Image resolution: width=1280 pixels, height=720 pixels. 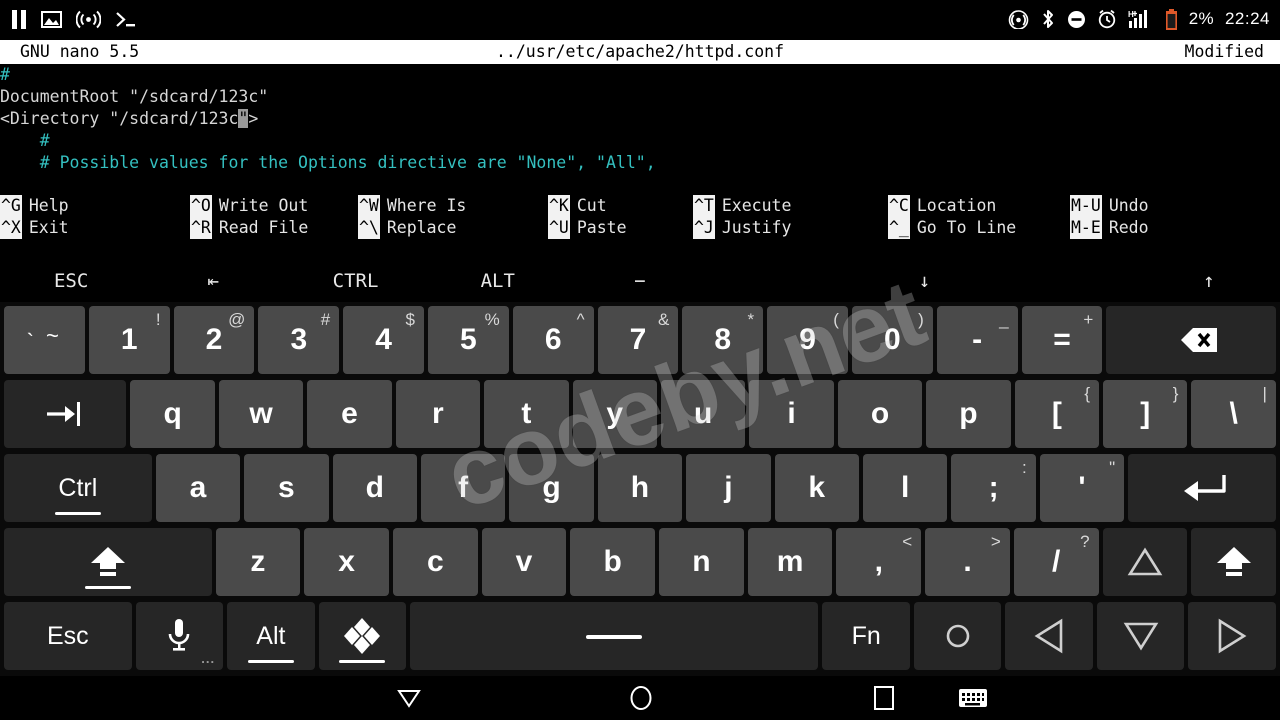 What do you see at coordinates (892, 340) in the screenshot?
I see `key-0: 0)` at bounding box center [892, 340].